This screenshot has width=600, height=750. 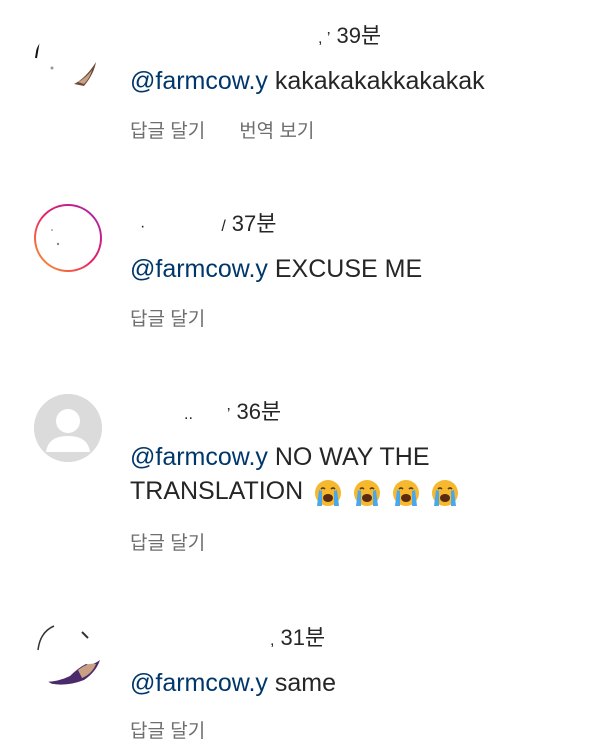 What do you see at coordinates (222, 129) in the screenshot?
I see `comment-actions: 답글 달기 번역 보기` at bounding box center [222, 129].